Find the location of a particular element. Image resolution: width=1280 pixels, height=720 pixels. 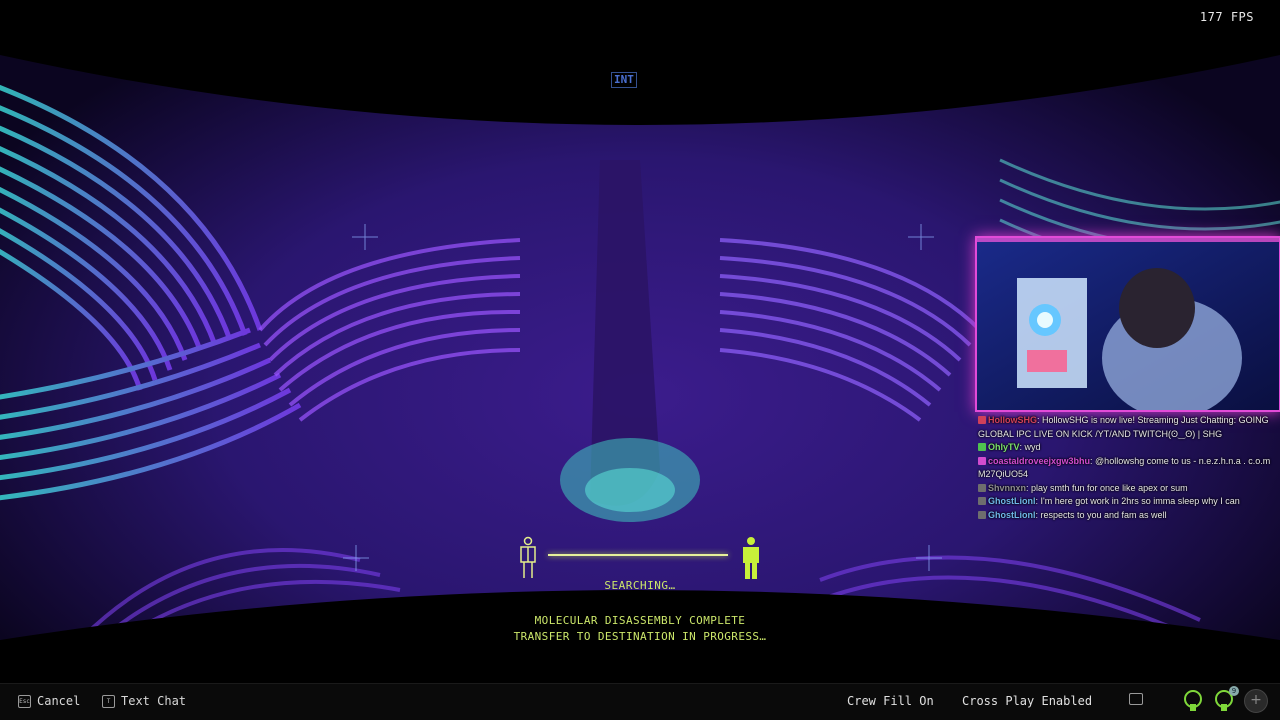

webcam-overlay is located at coordinates (1127, 324).